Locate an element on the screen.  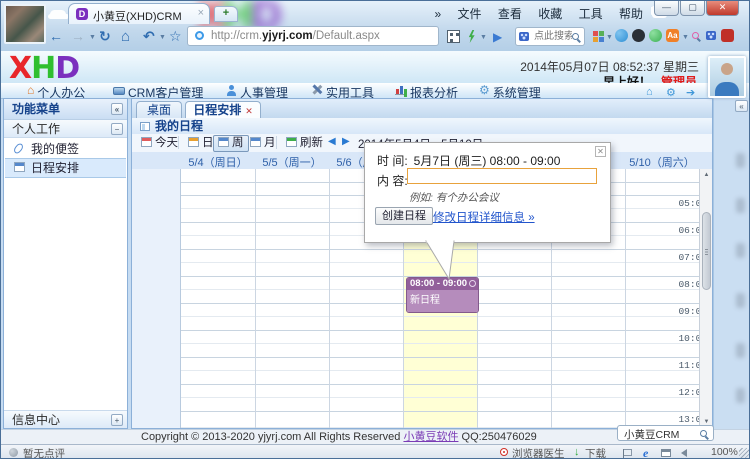
resize-grip is located at coordinates (744, 453).